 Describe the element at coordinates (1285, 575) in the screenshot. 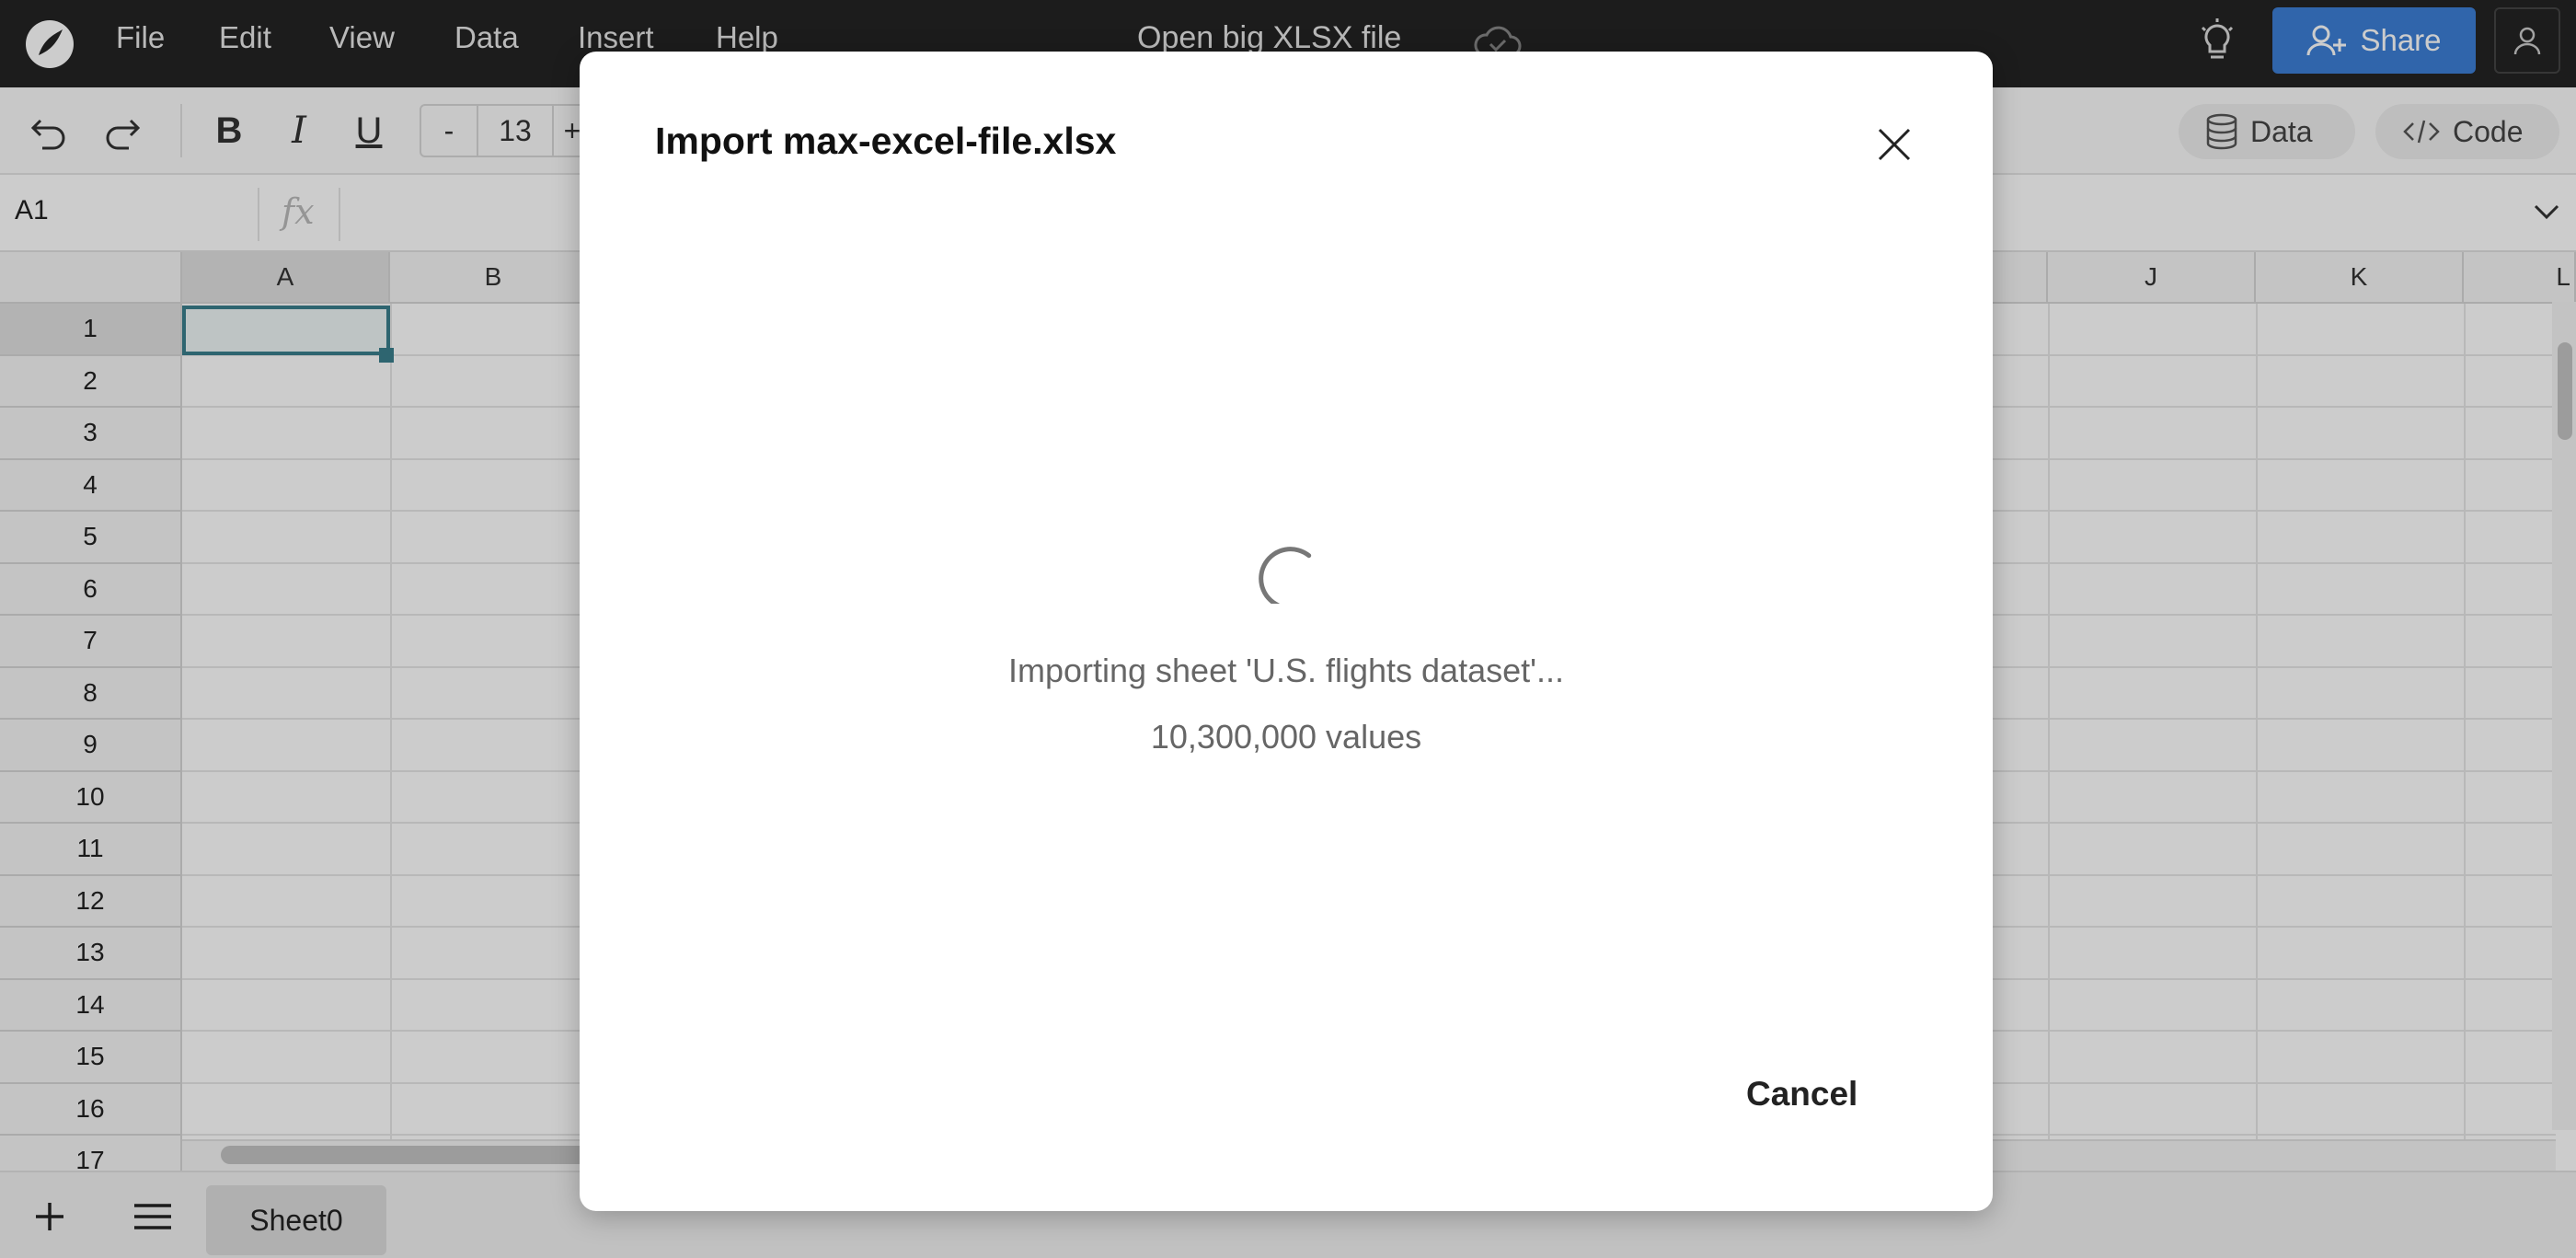

I see `loading-spinner-icon` at that location.